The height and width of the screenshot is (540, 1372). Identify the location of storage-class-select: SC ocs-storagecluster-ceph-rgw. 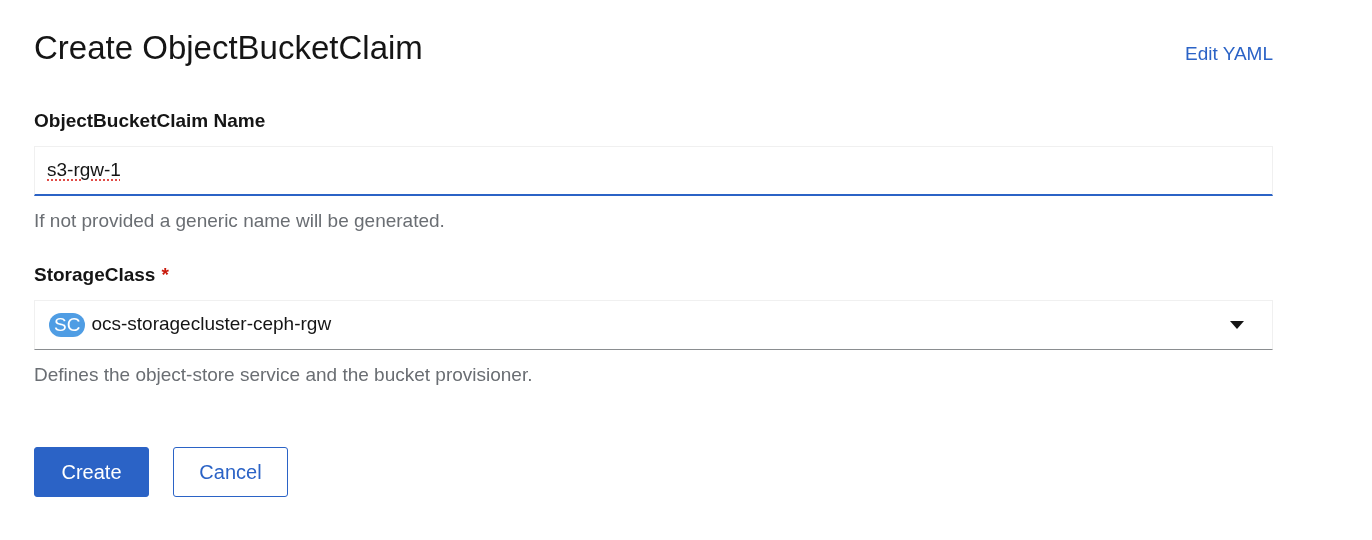
(653, 324).